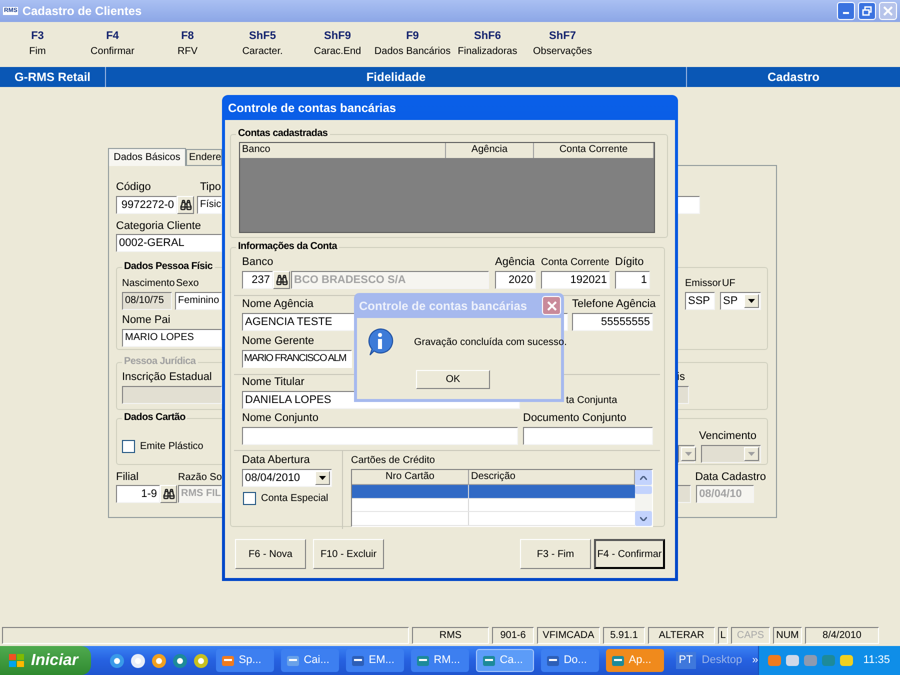  What do you see at coordinates (412, 44) in the screenshot?
I see `toolbar-button: F9 Dados Bancários` at bounding box center [412, 44].